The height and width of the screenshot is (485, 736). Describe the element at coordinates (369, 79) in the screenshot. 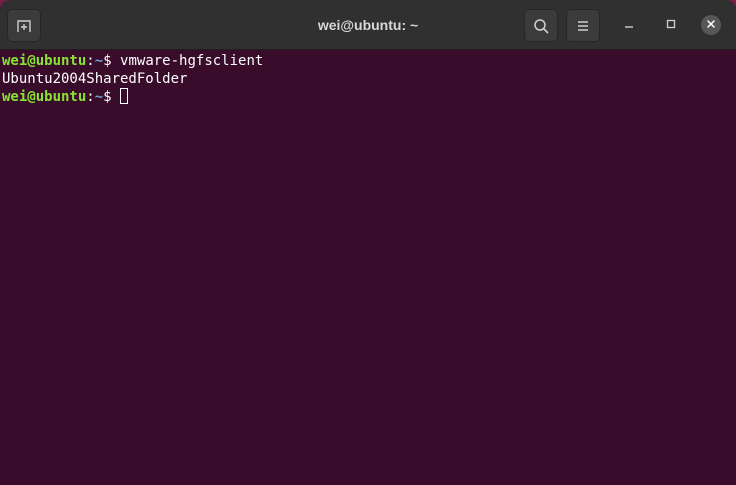

I see `terminal-line: Ubuntu2004SharedFolder` at that location.